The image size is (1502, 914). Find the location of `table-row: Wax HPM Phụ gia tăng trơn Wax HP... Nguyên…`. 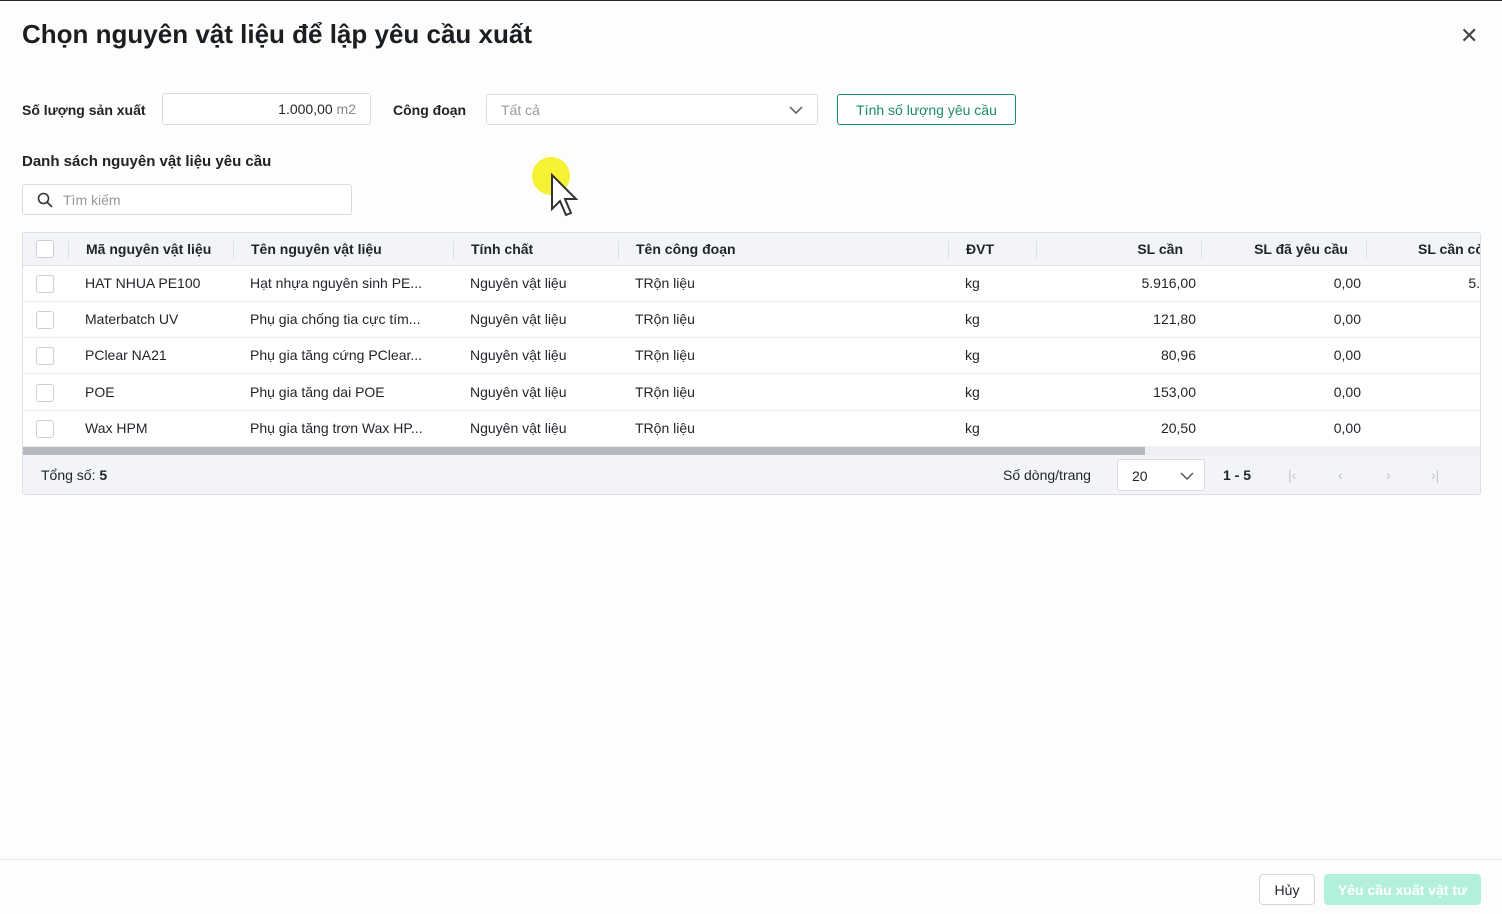

table-row: Wax HPM Phụ gia tăng trơn Wax HP... Nguyên… is located at coordinates (751, 429).